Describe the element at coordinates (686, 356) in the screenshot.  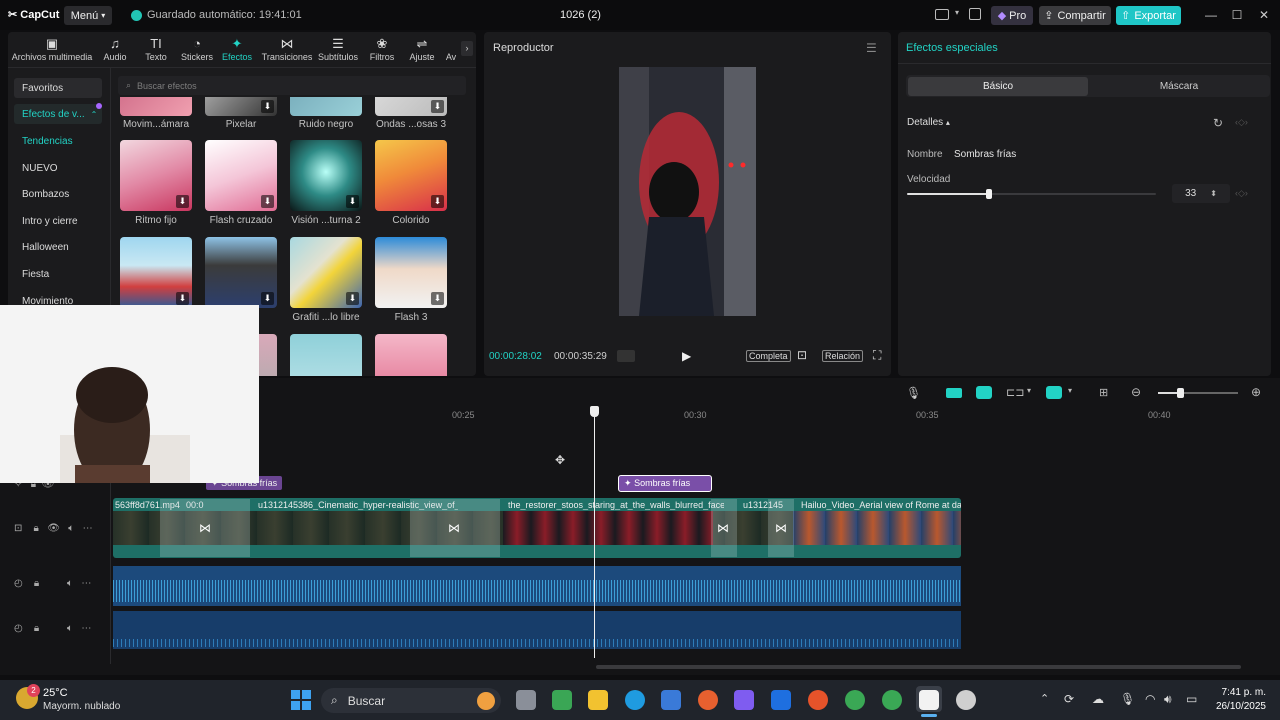
I see `play-icon: ▶` at that location.